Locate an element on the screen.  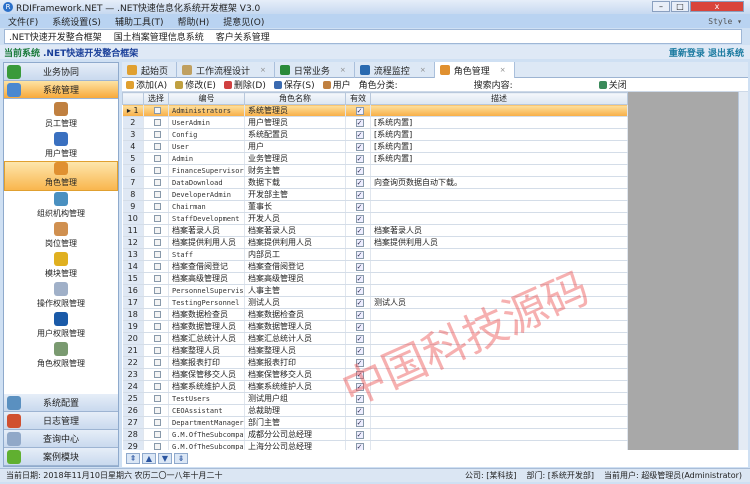
column-header-select: 选择 is located at coordinates (156, 98).